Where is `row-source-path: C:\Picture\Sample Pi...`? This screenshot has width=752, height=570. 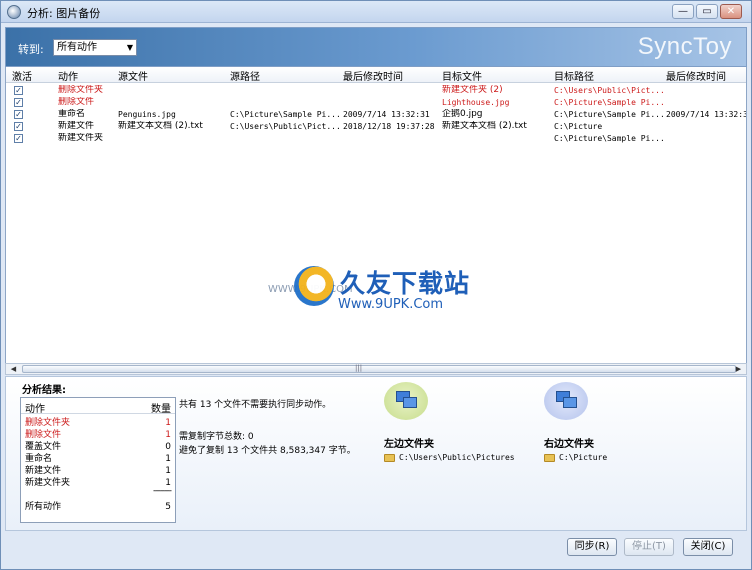 row-source-path: C:\Picture\Sample Pi... is located at coordinates (285, 114).